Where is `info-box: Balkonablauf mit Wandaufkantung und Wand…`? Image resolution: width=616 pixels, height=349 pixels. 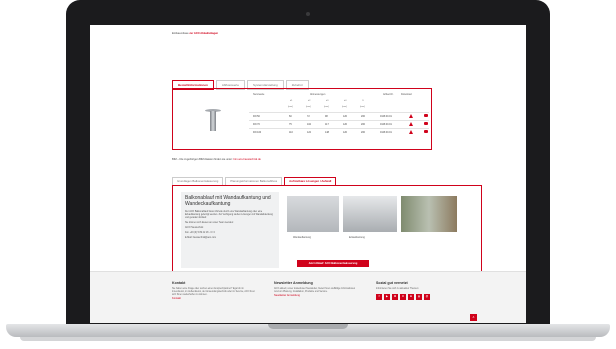
info-box: Balkonablauf mit Wandaufkantung und Wand… is located at coordinates (230, 230).